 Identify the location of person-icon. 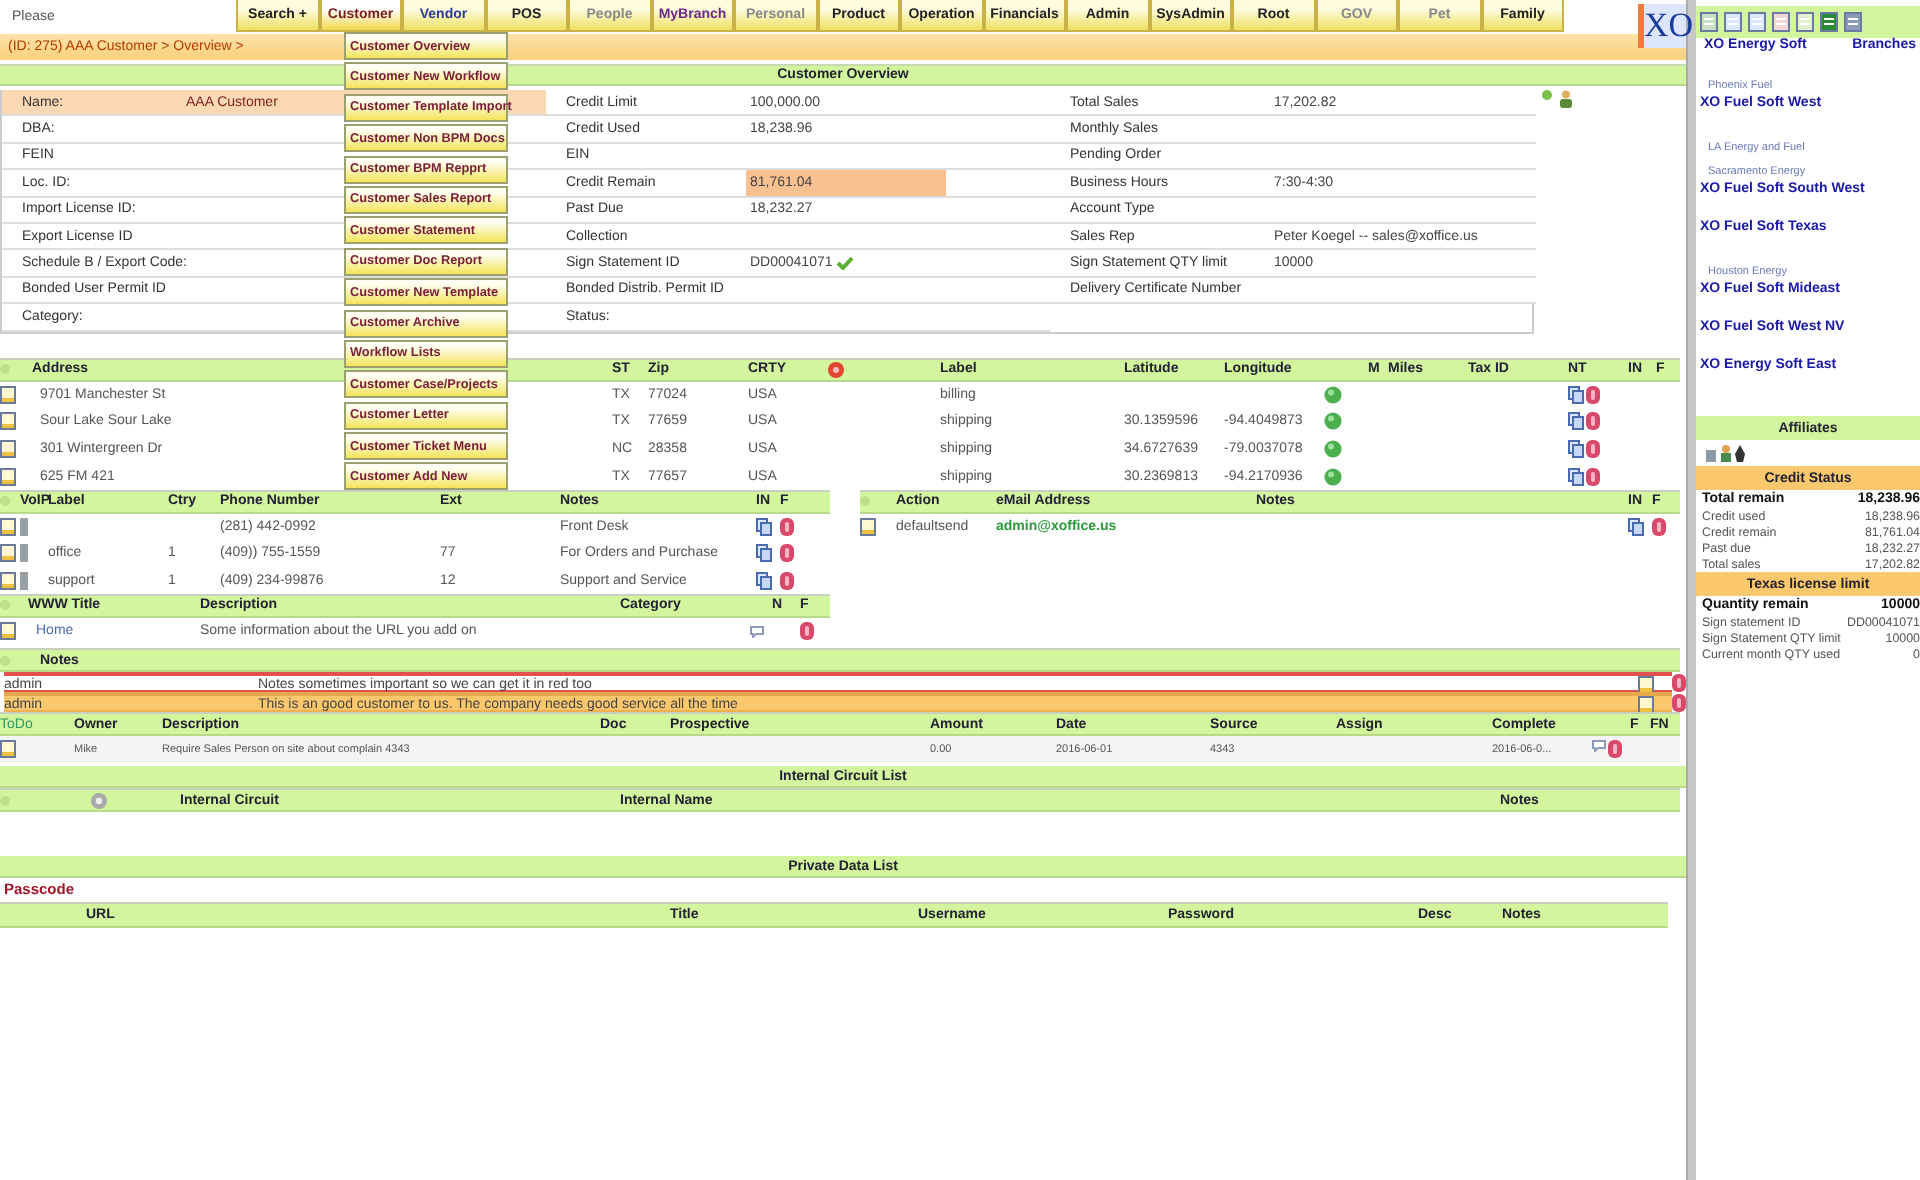
(1566, 99).